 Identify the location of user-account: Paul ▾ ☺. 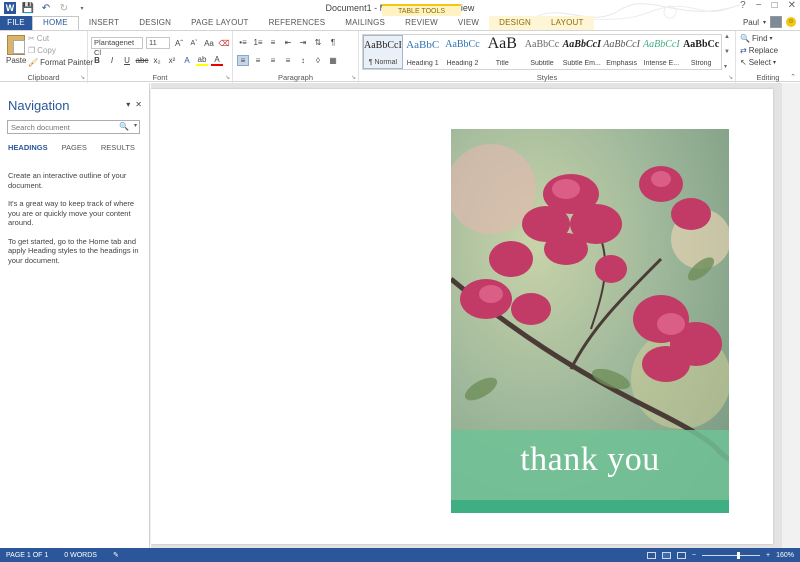
(769, 22).